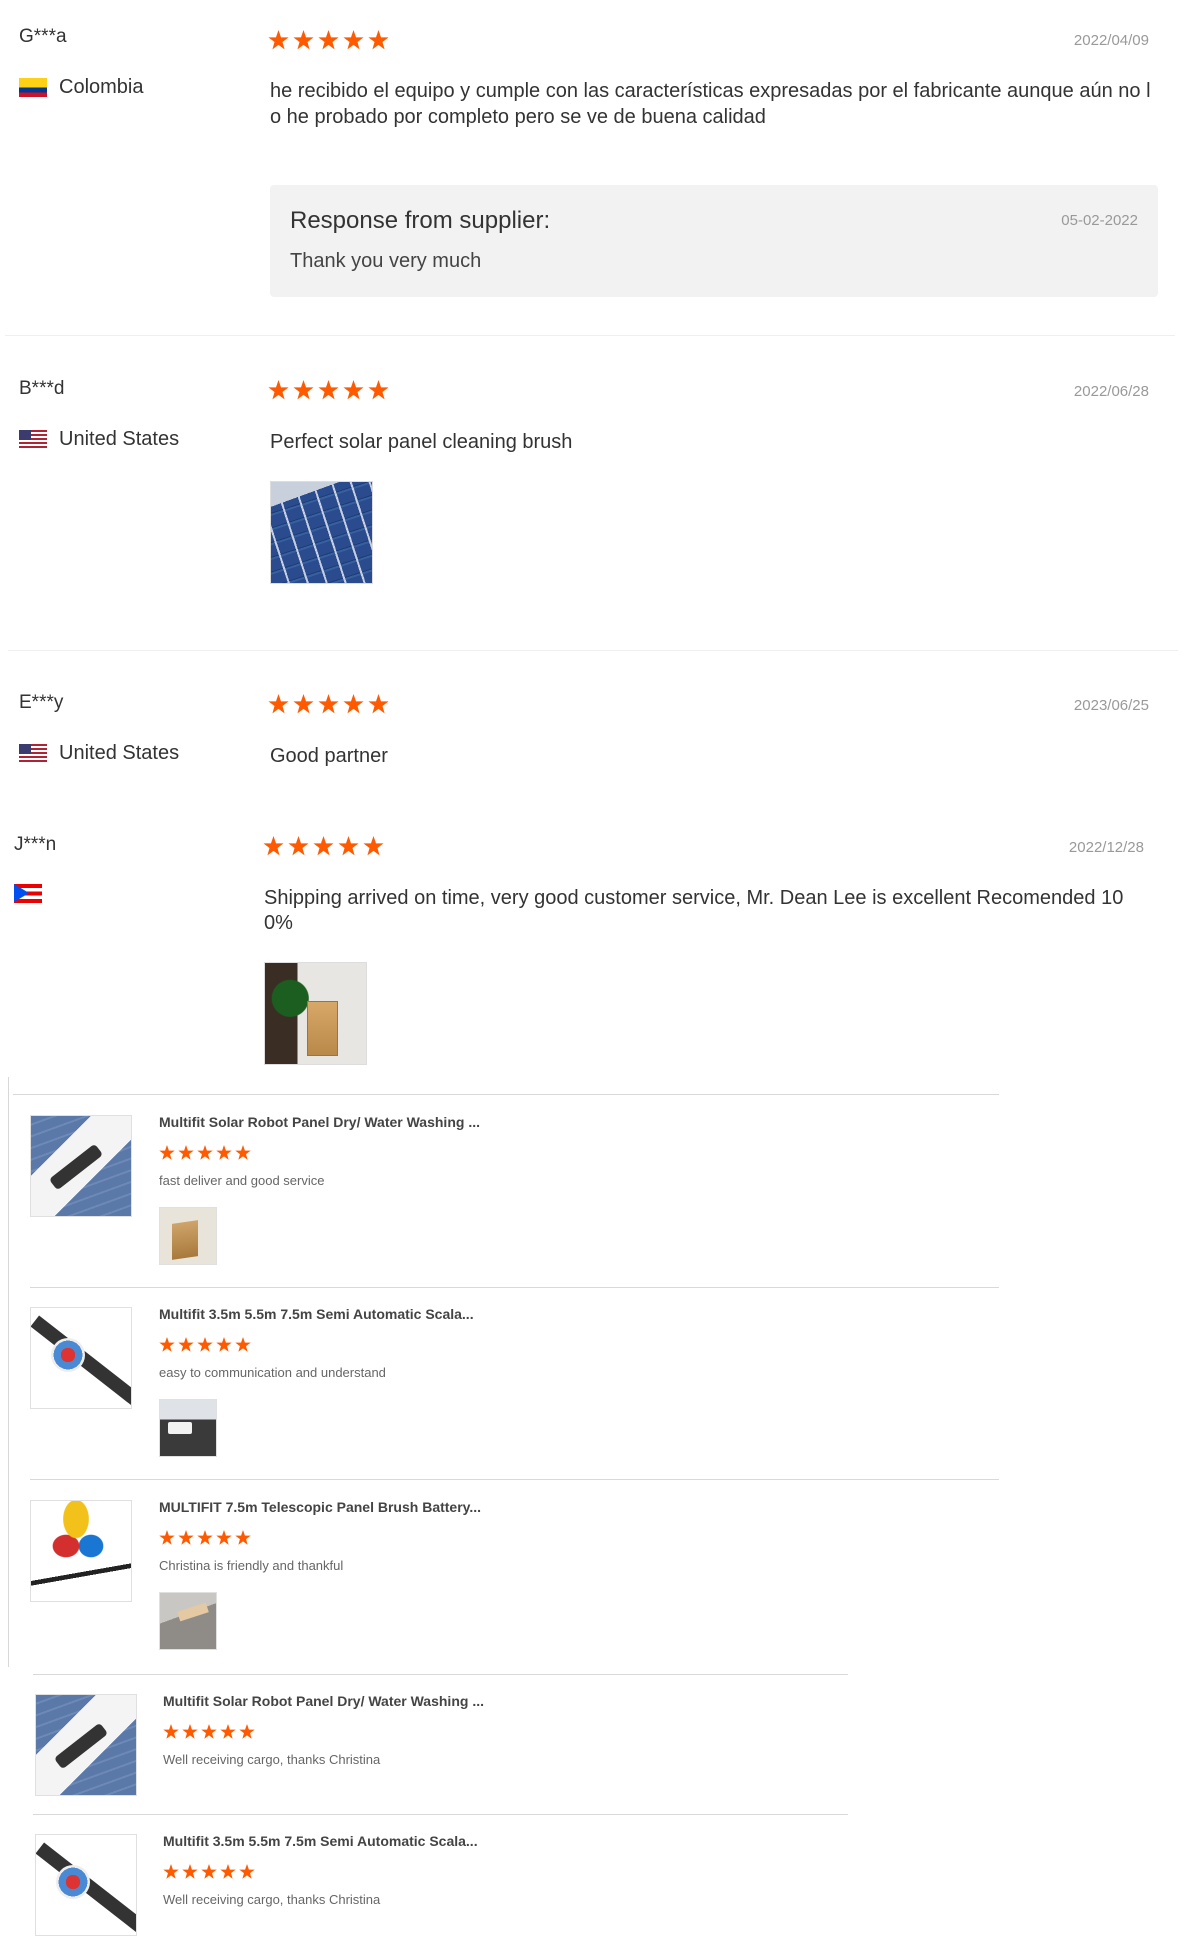  What do you see at coordinates (28, 893) in the screenshot?
I see `flag-puerto-rico-icon` at bounding box center [28, 893].